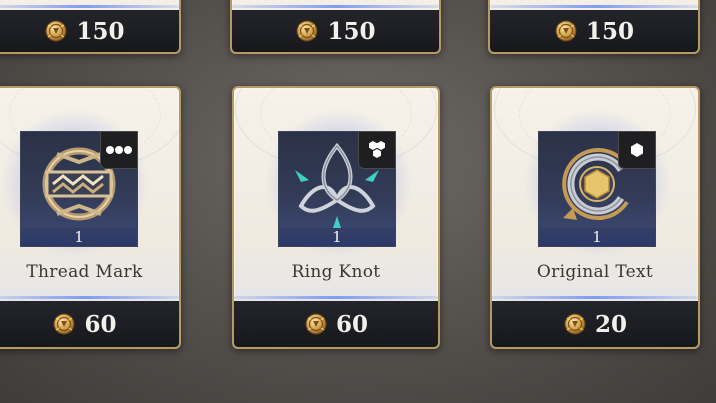 The width and height of the screenshot is (716, 403). I want to click on honeycomb-icon, so click(377, 149).